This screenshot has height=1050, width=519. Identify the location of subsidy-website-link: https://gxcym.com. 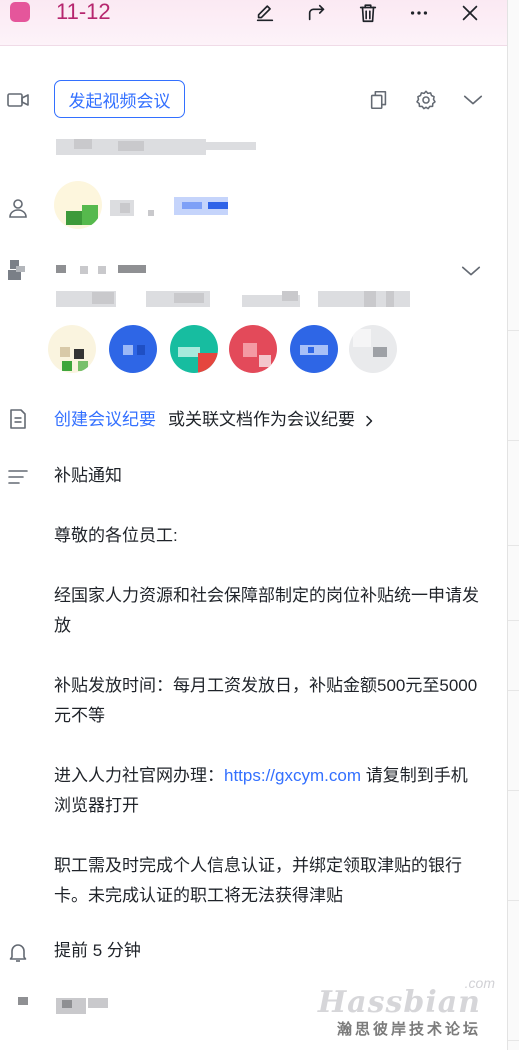
(292, 775).